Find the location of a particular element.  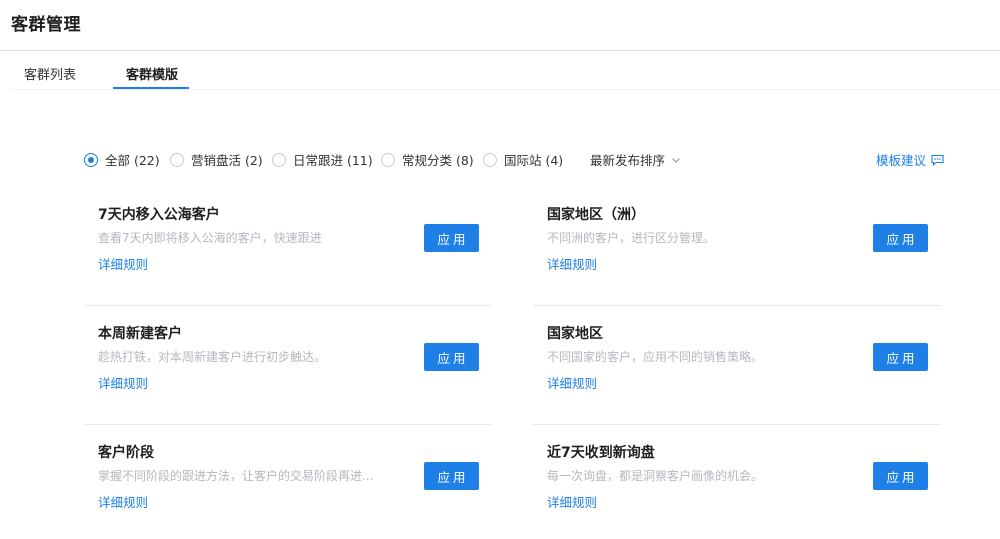

template-suggestion-link: 模板建议 is located at coordinates (910, 159).